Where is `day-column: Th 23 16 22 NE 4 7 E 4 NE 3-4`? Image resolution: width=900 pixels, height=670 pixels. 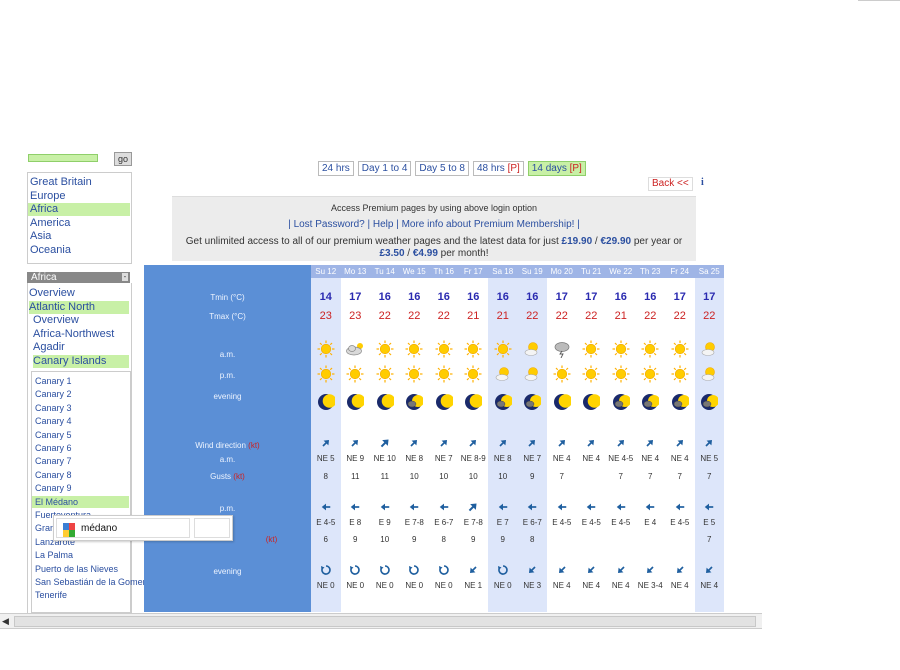 day-column: Th 23 16 22 NE 4 7 E 4 NE 3-4 is located at coordinates (650, 438).